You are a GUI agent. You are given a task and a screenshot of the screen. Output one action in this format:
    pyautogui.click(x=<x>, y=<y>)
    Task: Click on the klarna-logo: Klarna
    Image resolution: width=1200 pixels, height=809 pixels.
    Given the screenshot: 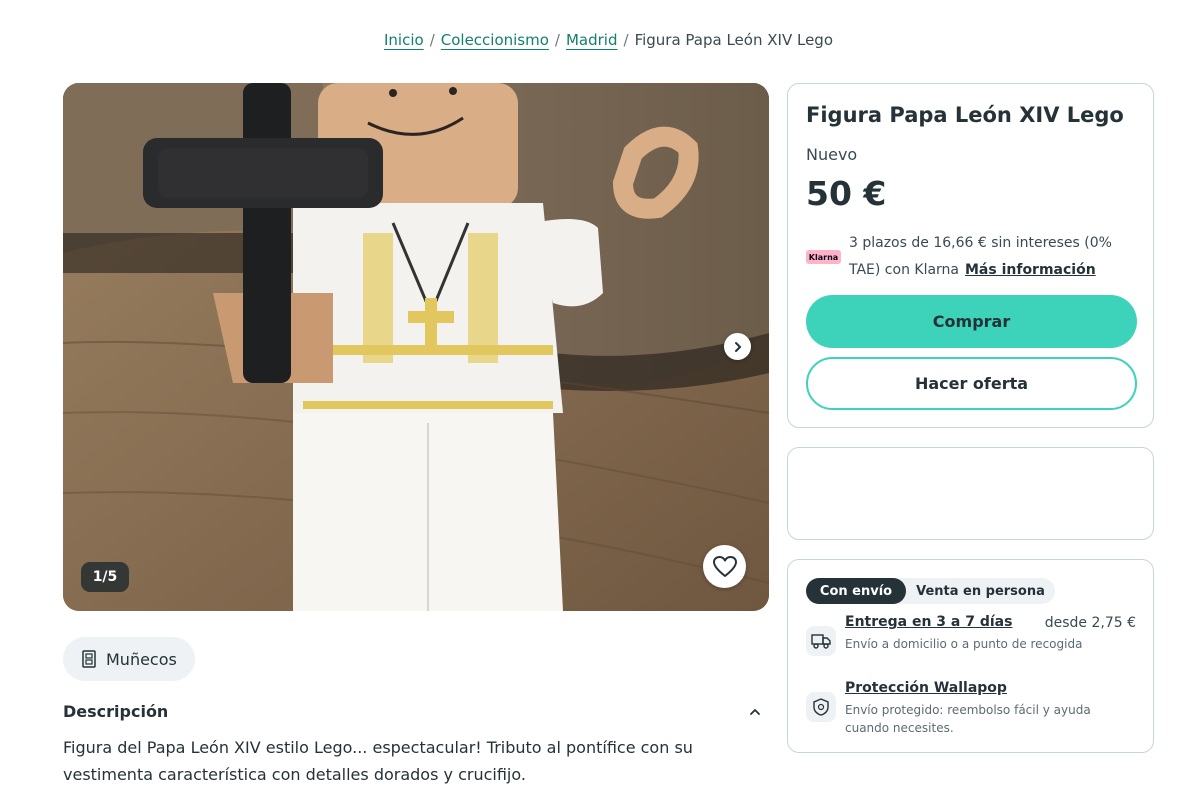 What is the action you would take?
    pyautogui.click(x=823, y=257)
    